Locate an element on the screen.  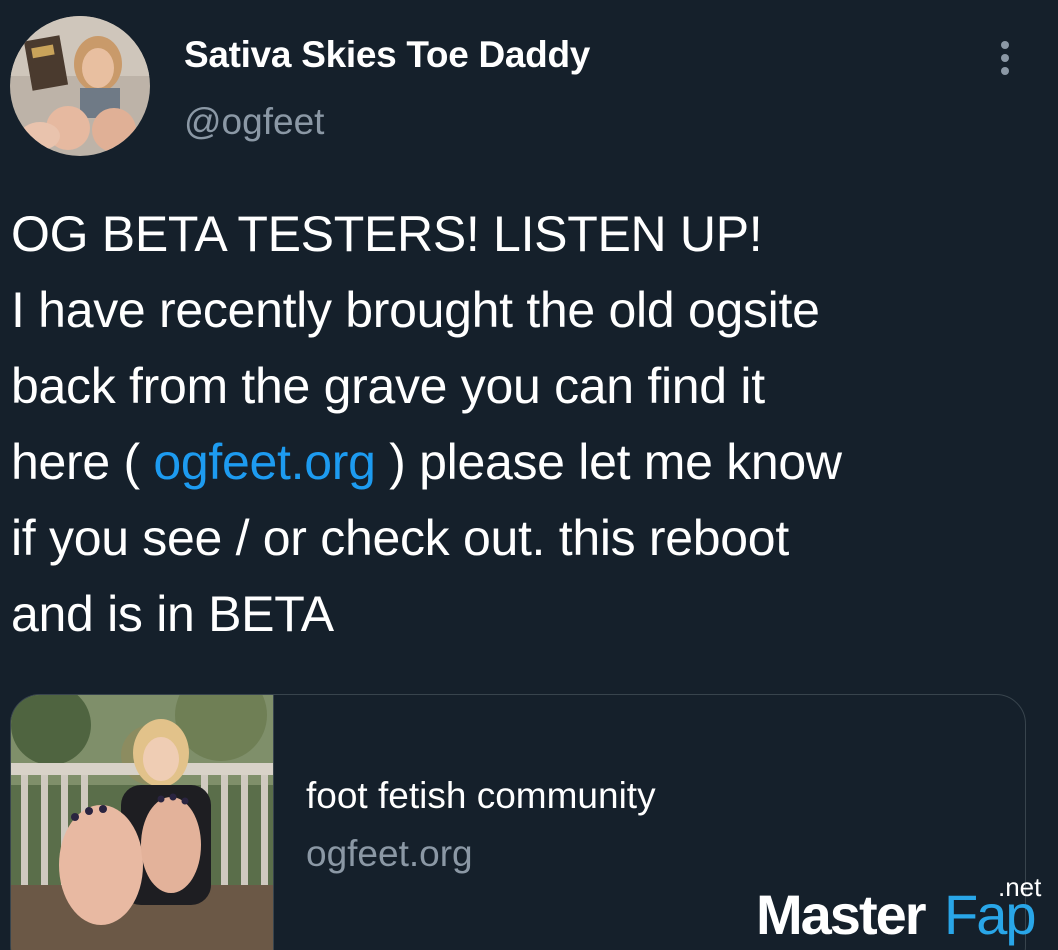
avatar-photo is located at coordinates (80, 86).